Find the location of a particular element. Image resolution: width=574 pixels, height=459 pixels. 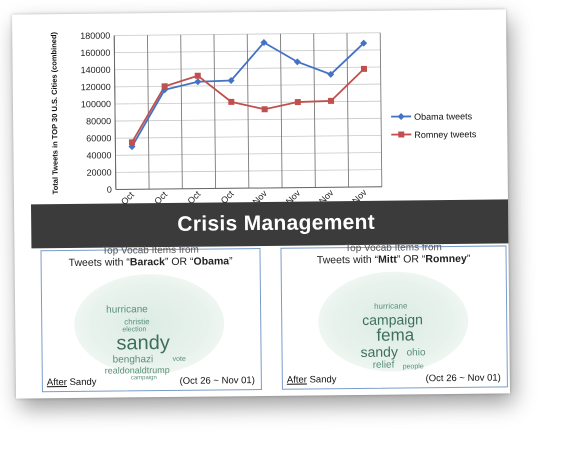

y-tick-label: 60000 is located at coordinates (98, 138).